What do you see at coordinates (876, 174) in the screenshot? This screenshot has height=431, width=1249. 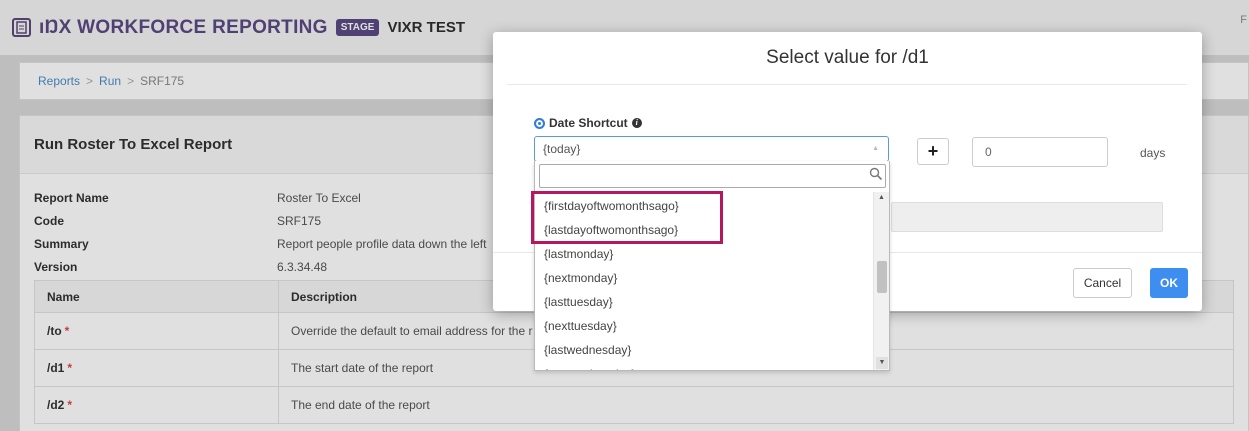 I see `search-icon` at bounding box center [876, 174].